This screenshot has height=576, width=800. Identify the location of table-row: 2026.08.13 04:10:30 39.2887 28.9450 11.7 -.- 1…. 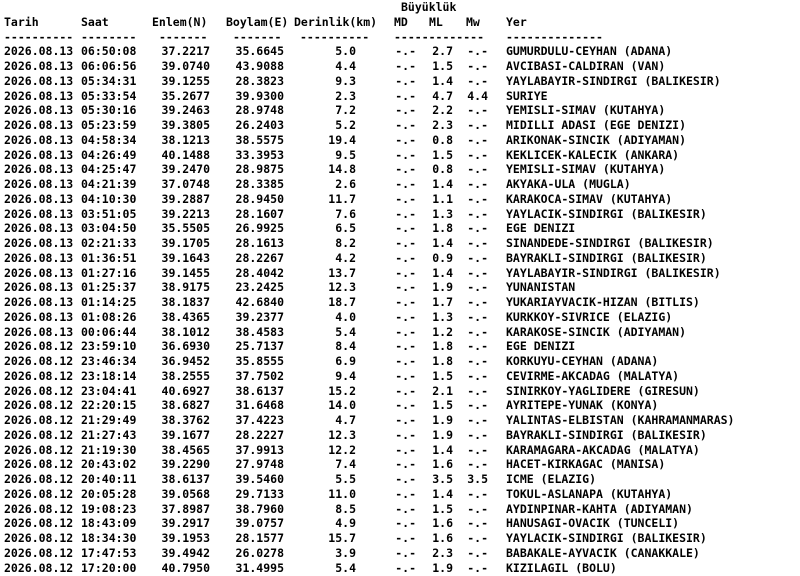
(338, 199).